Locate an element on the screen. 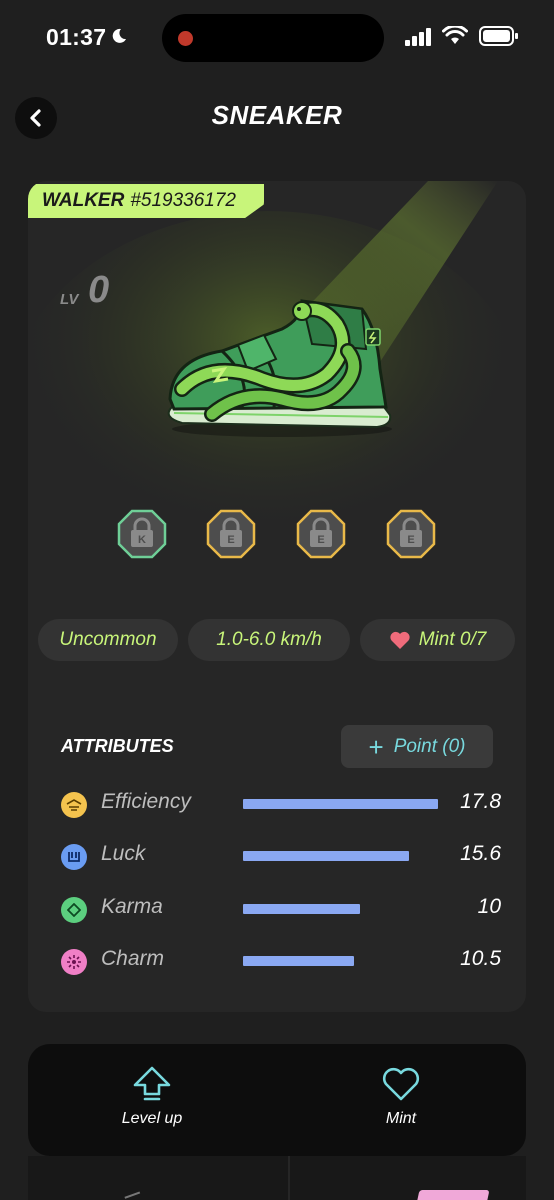 This screenshot has width=554, height=1200. attribute-value: 15.6 is located at coordinates (480, 853).